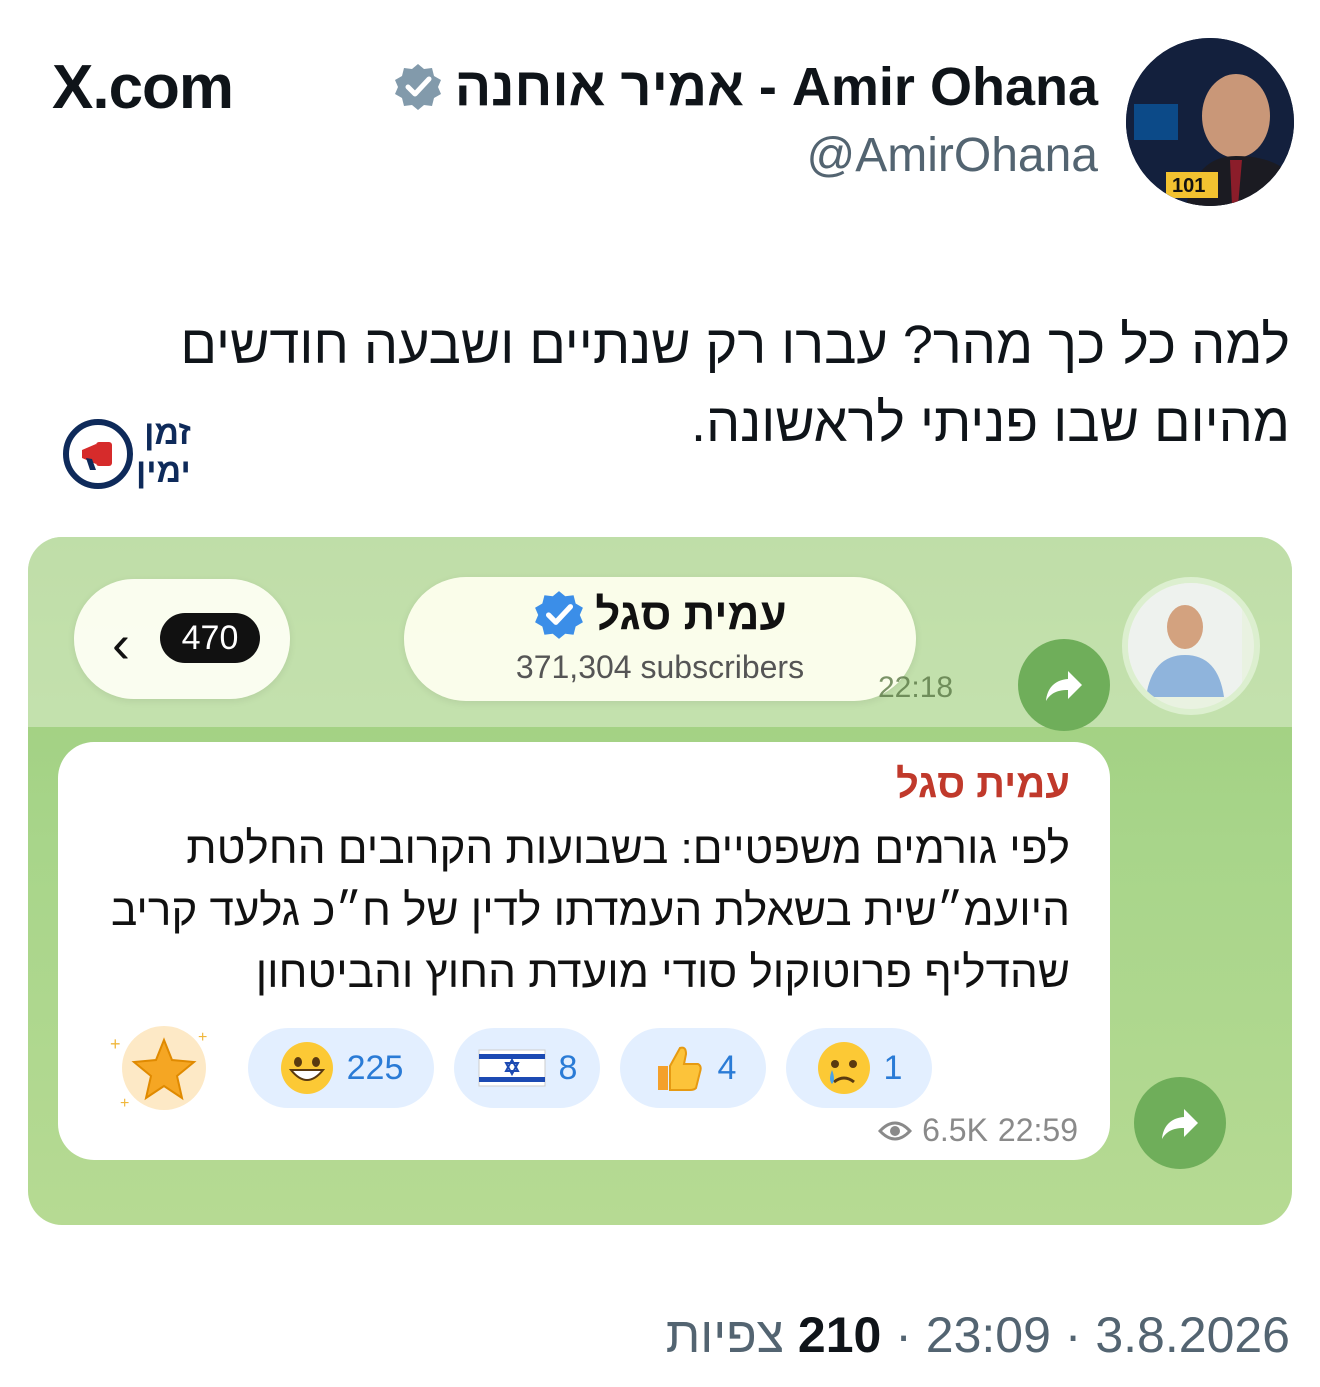 This screenshot has height=1387, width=1320. Describe the element at coordinates (776, 87) in the screenshot. I see `author-name: Amir Ohana - אמיר אוחנה` at that location.